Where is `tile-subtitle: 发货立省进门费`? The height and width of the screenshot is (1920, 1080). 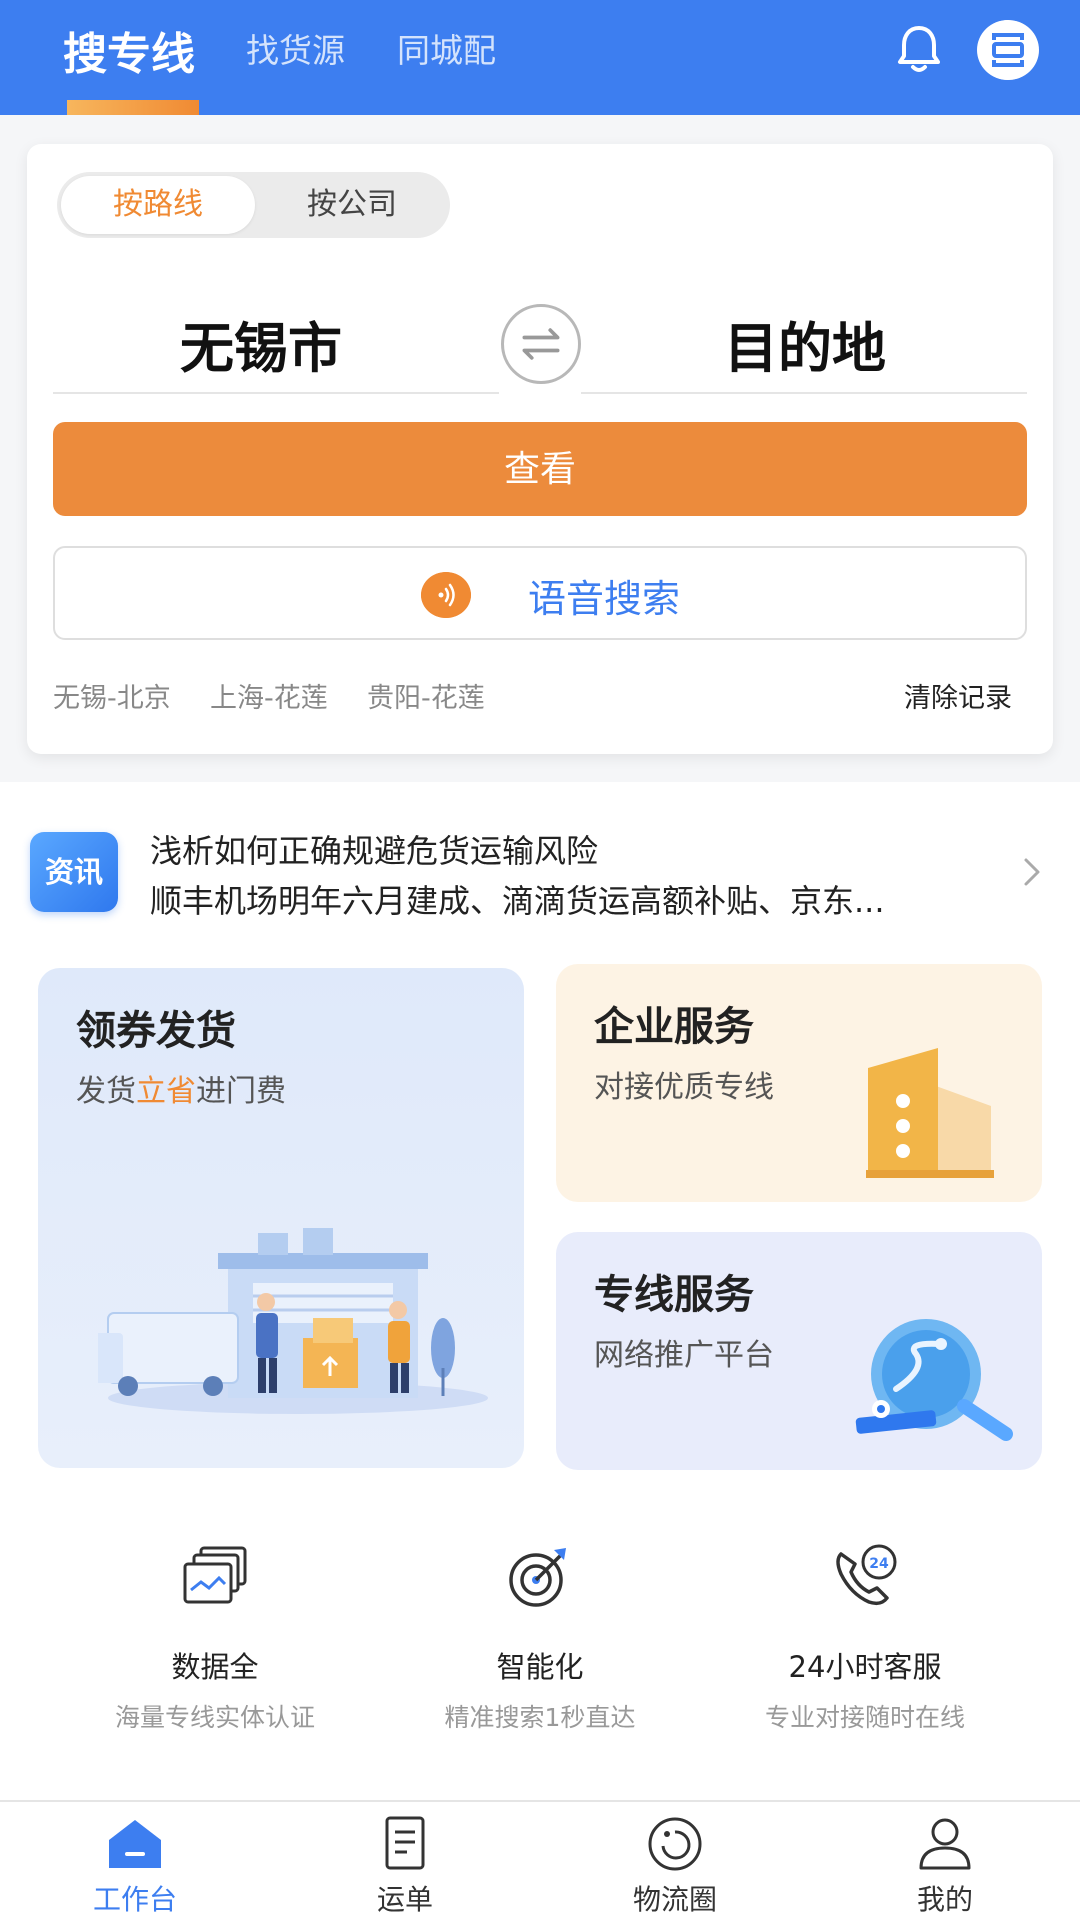
tile-subtitle: 发货立省进门费 is located at coordinates (181, 1091).